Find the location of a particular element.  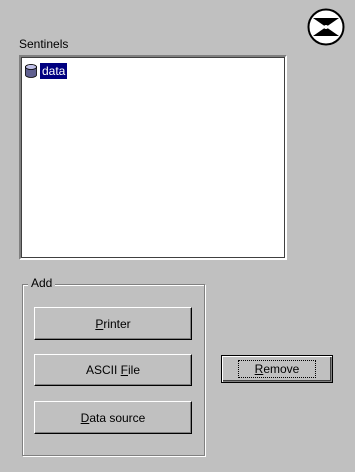

data-source-button: Data source is located at coordinates (113, 417).